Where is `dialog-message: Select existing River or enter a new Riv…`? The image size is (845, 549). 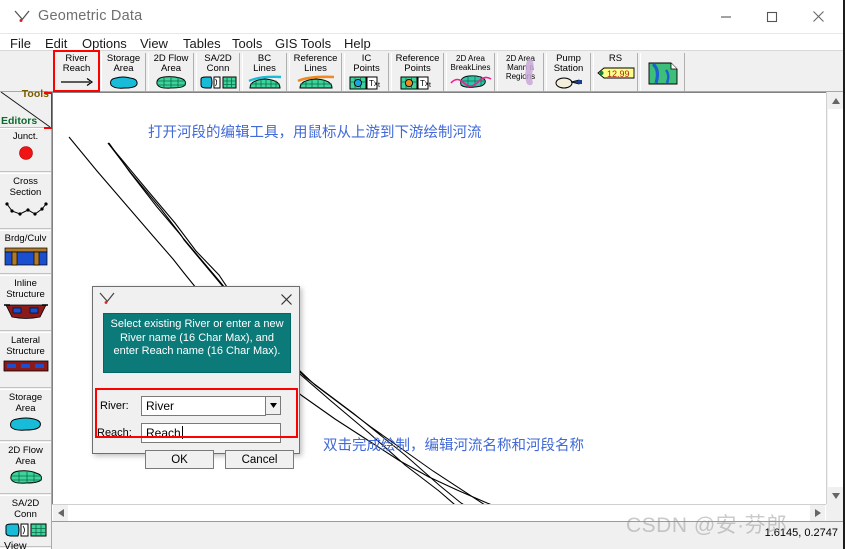 dialog-message: Select existing River or enter a new Riv… is located at coordinates (197, 343).